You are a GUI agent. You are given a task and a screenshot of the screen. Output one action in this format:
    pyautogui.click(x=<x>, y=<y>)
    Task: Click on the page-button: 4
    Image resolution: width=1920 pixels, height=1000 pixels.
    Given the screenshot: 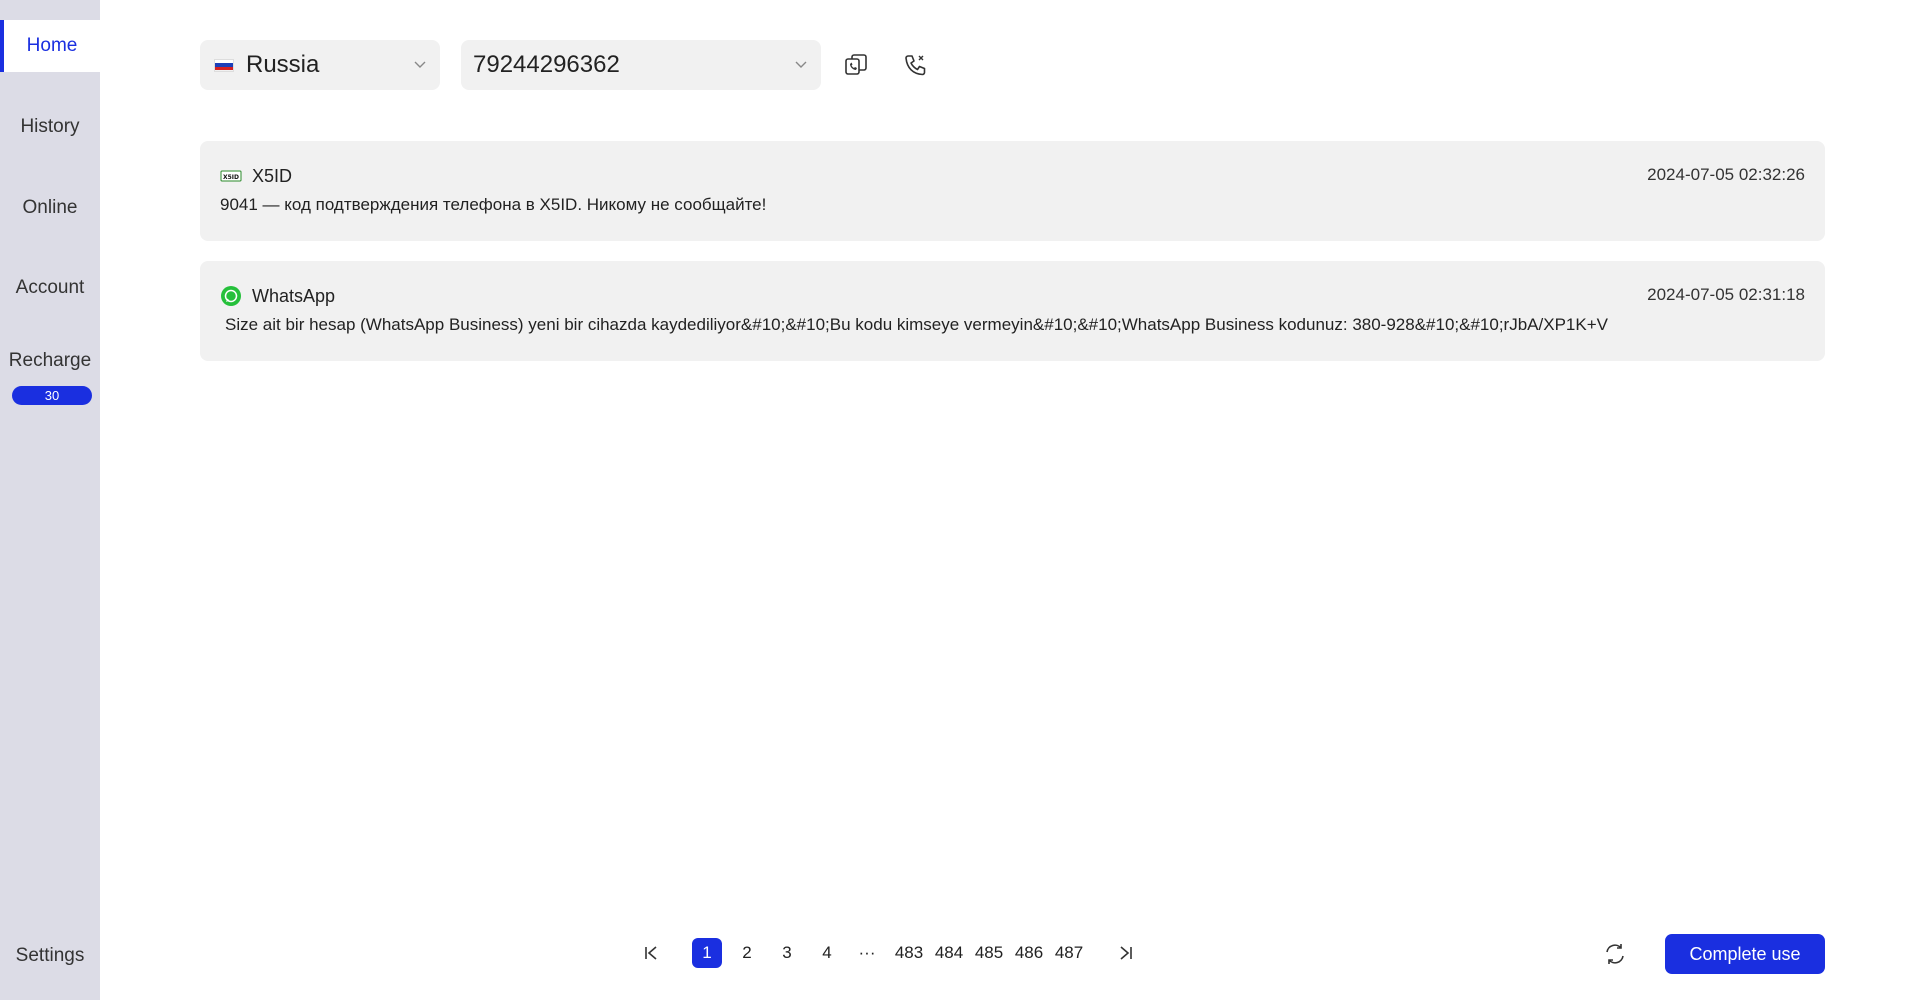 What is the action you would take?
    pyautogui.click(x=827, y=953)
    